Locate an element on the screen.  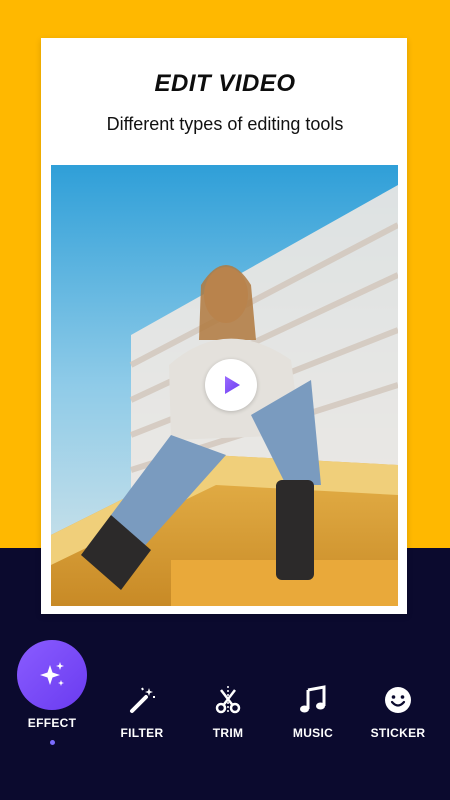
scissors-icon is located at coordinates (228, 700).